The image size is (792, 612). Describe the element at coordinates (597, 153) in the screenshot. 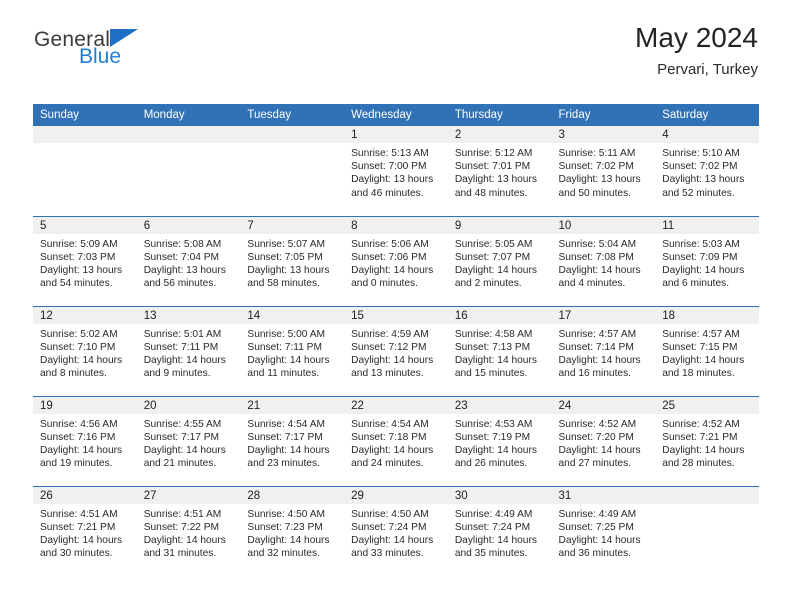

I see `sunrise-text: Sunrise: 5:11 AM` at that location.